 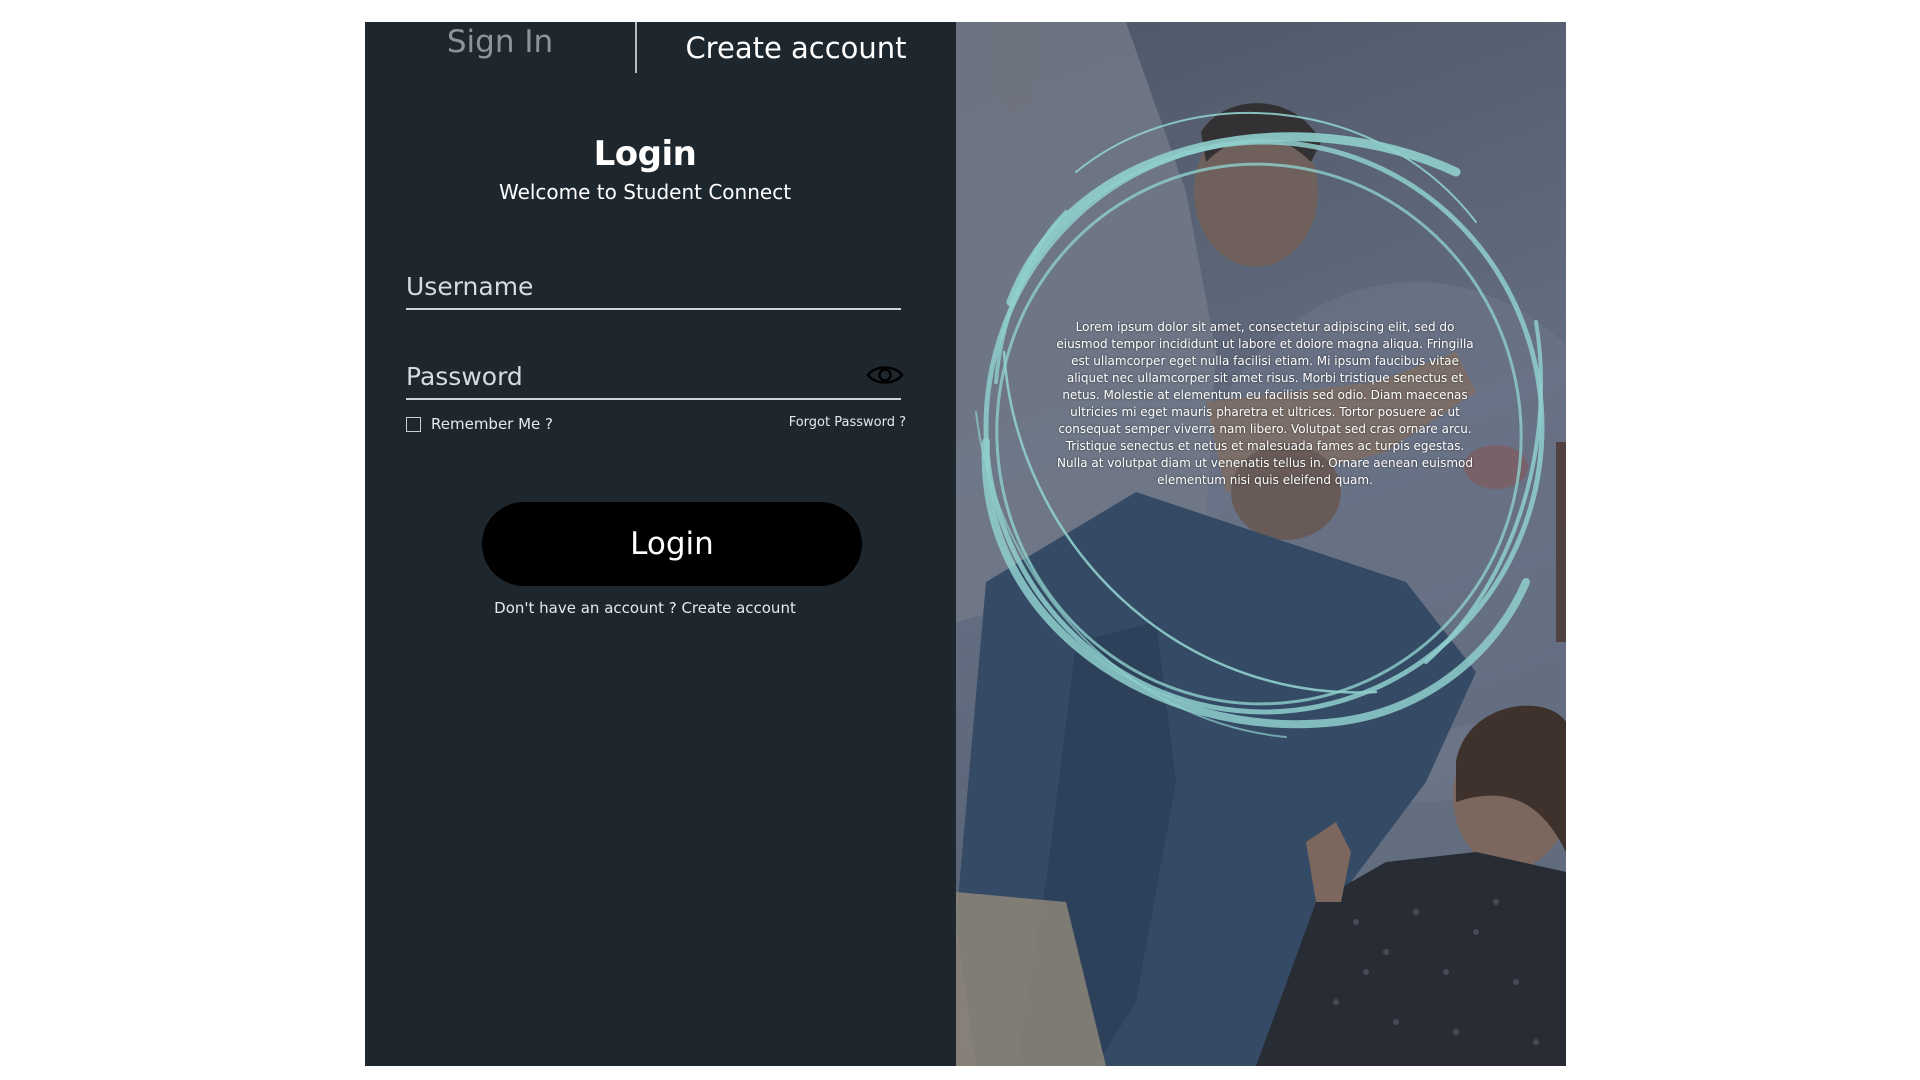 I want to click on password-field, so click(x=655, y=376).